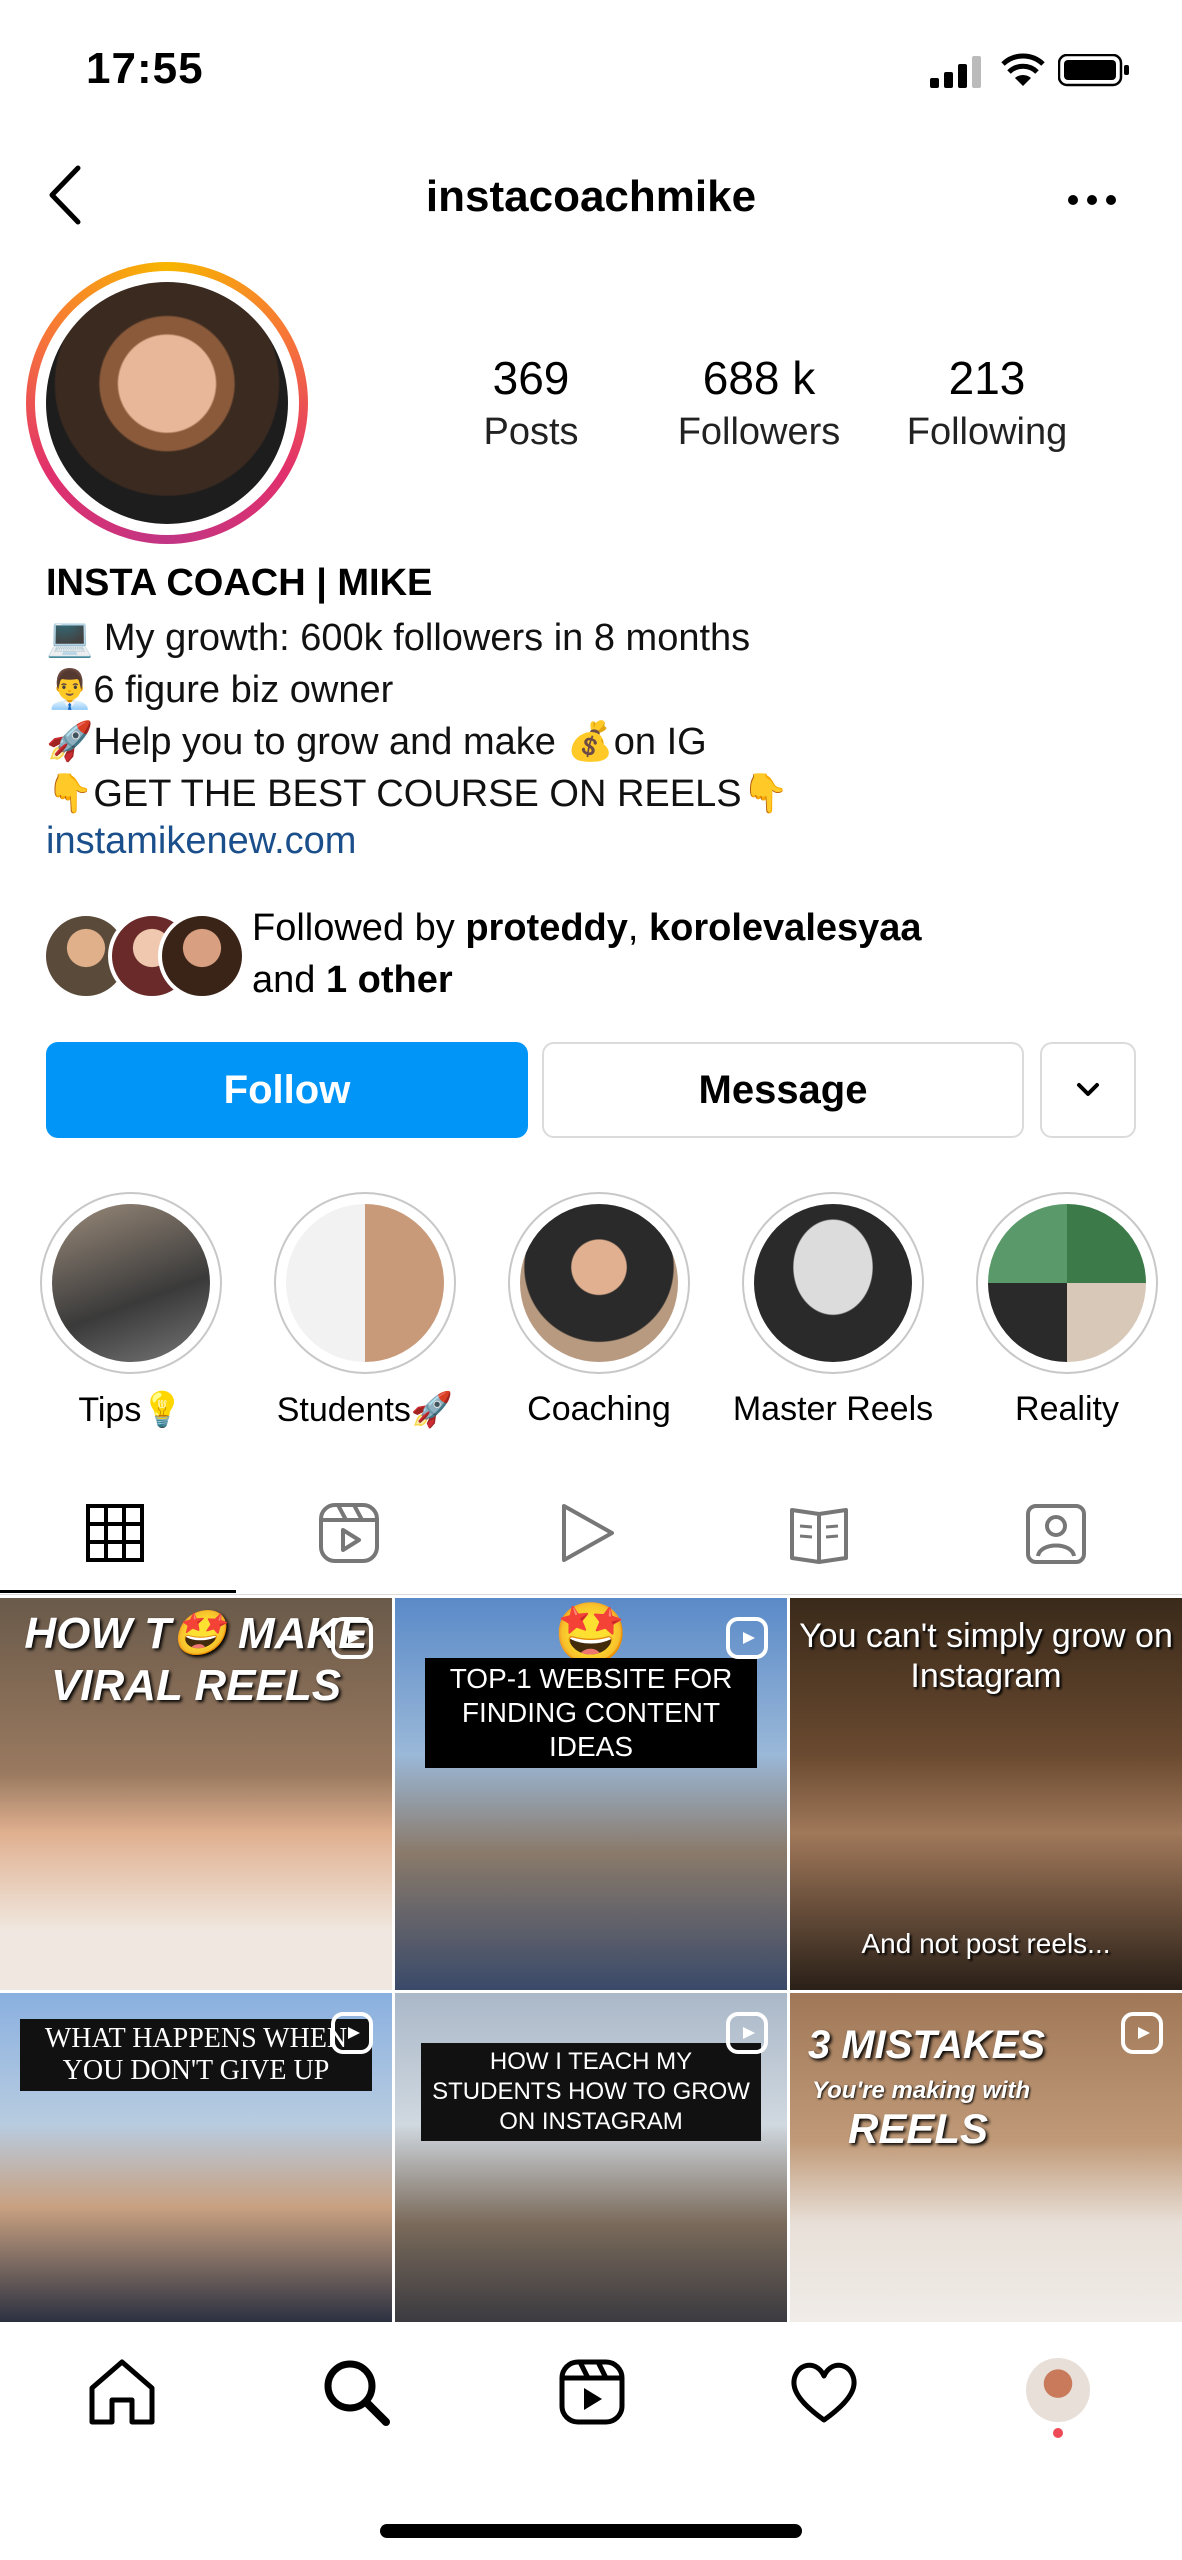 The width and height of the screenshot is (1182, 2560). I want to click on stat-following: 213 Following, so click(987, 404).